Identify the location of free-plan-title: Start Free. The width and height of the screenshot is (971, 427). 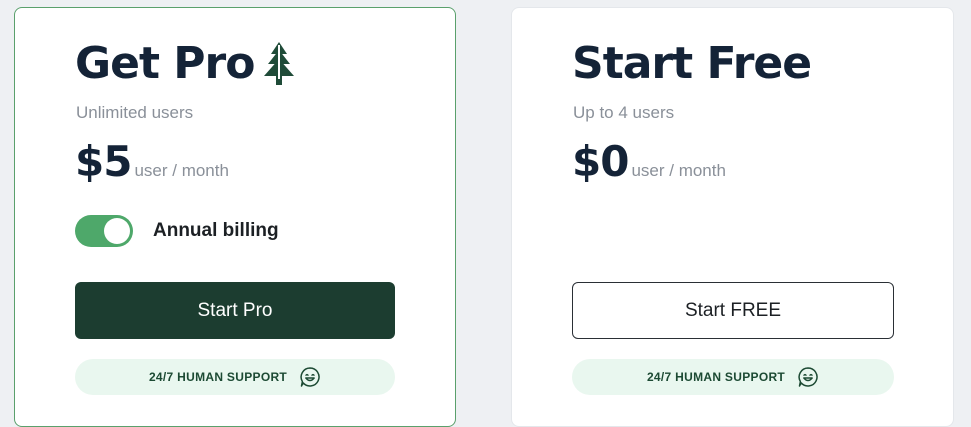
(692, 64).